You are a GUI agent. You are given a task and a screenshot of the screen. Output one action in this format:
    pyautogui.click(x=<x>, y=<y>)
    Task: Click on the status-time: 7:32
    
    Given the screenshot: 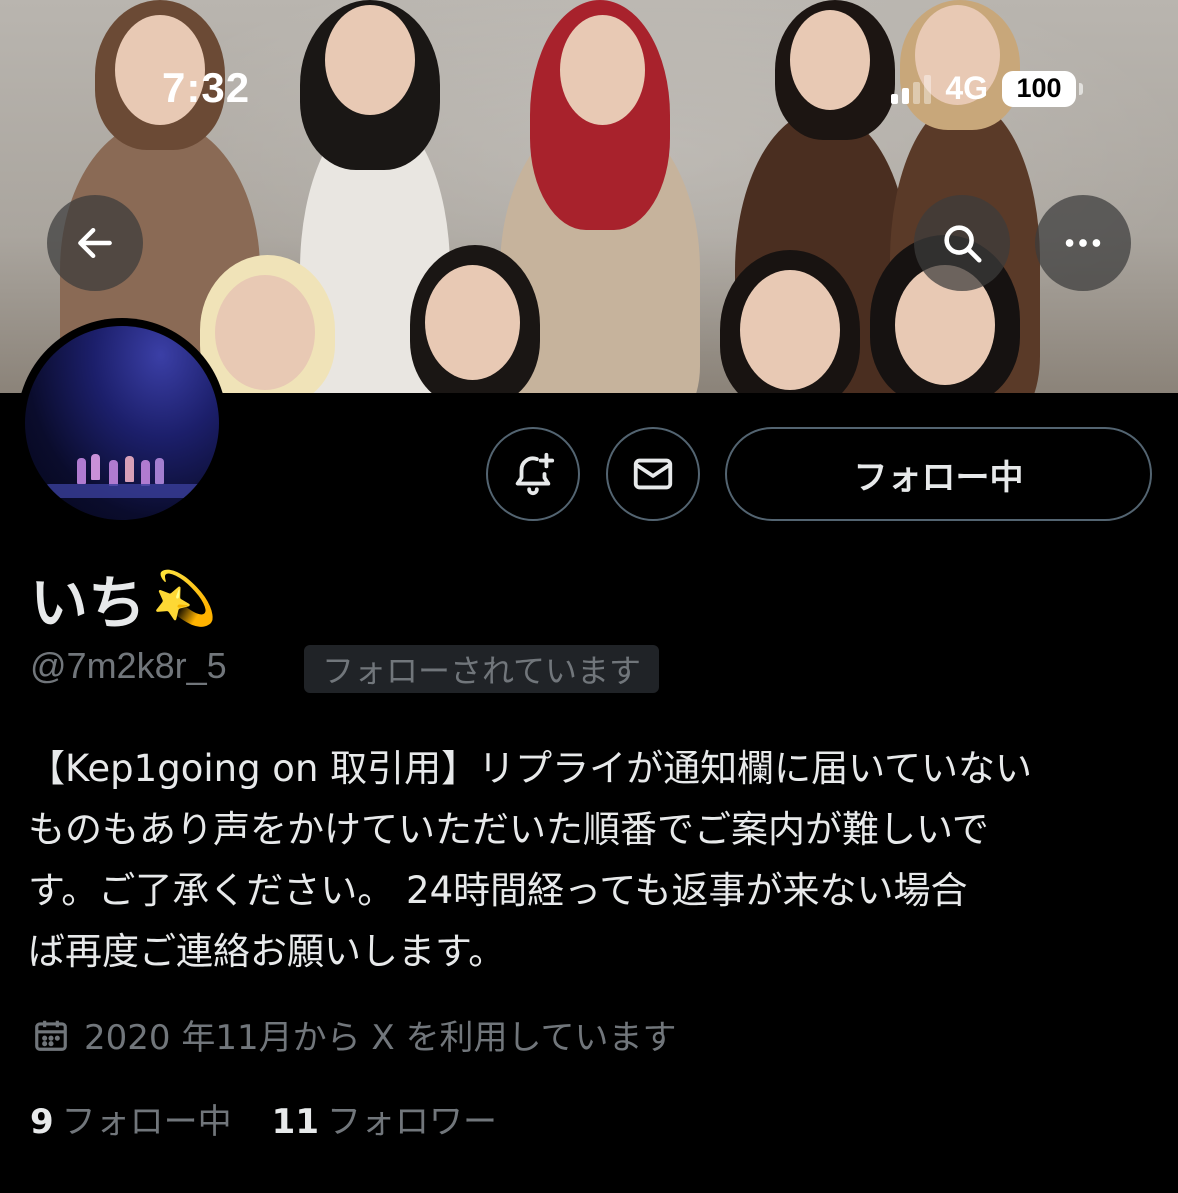 What is the action you would take?
    pyautogui.click(x=206, y=87)
    